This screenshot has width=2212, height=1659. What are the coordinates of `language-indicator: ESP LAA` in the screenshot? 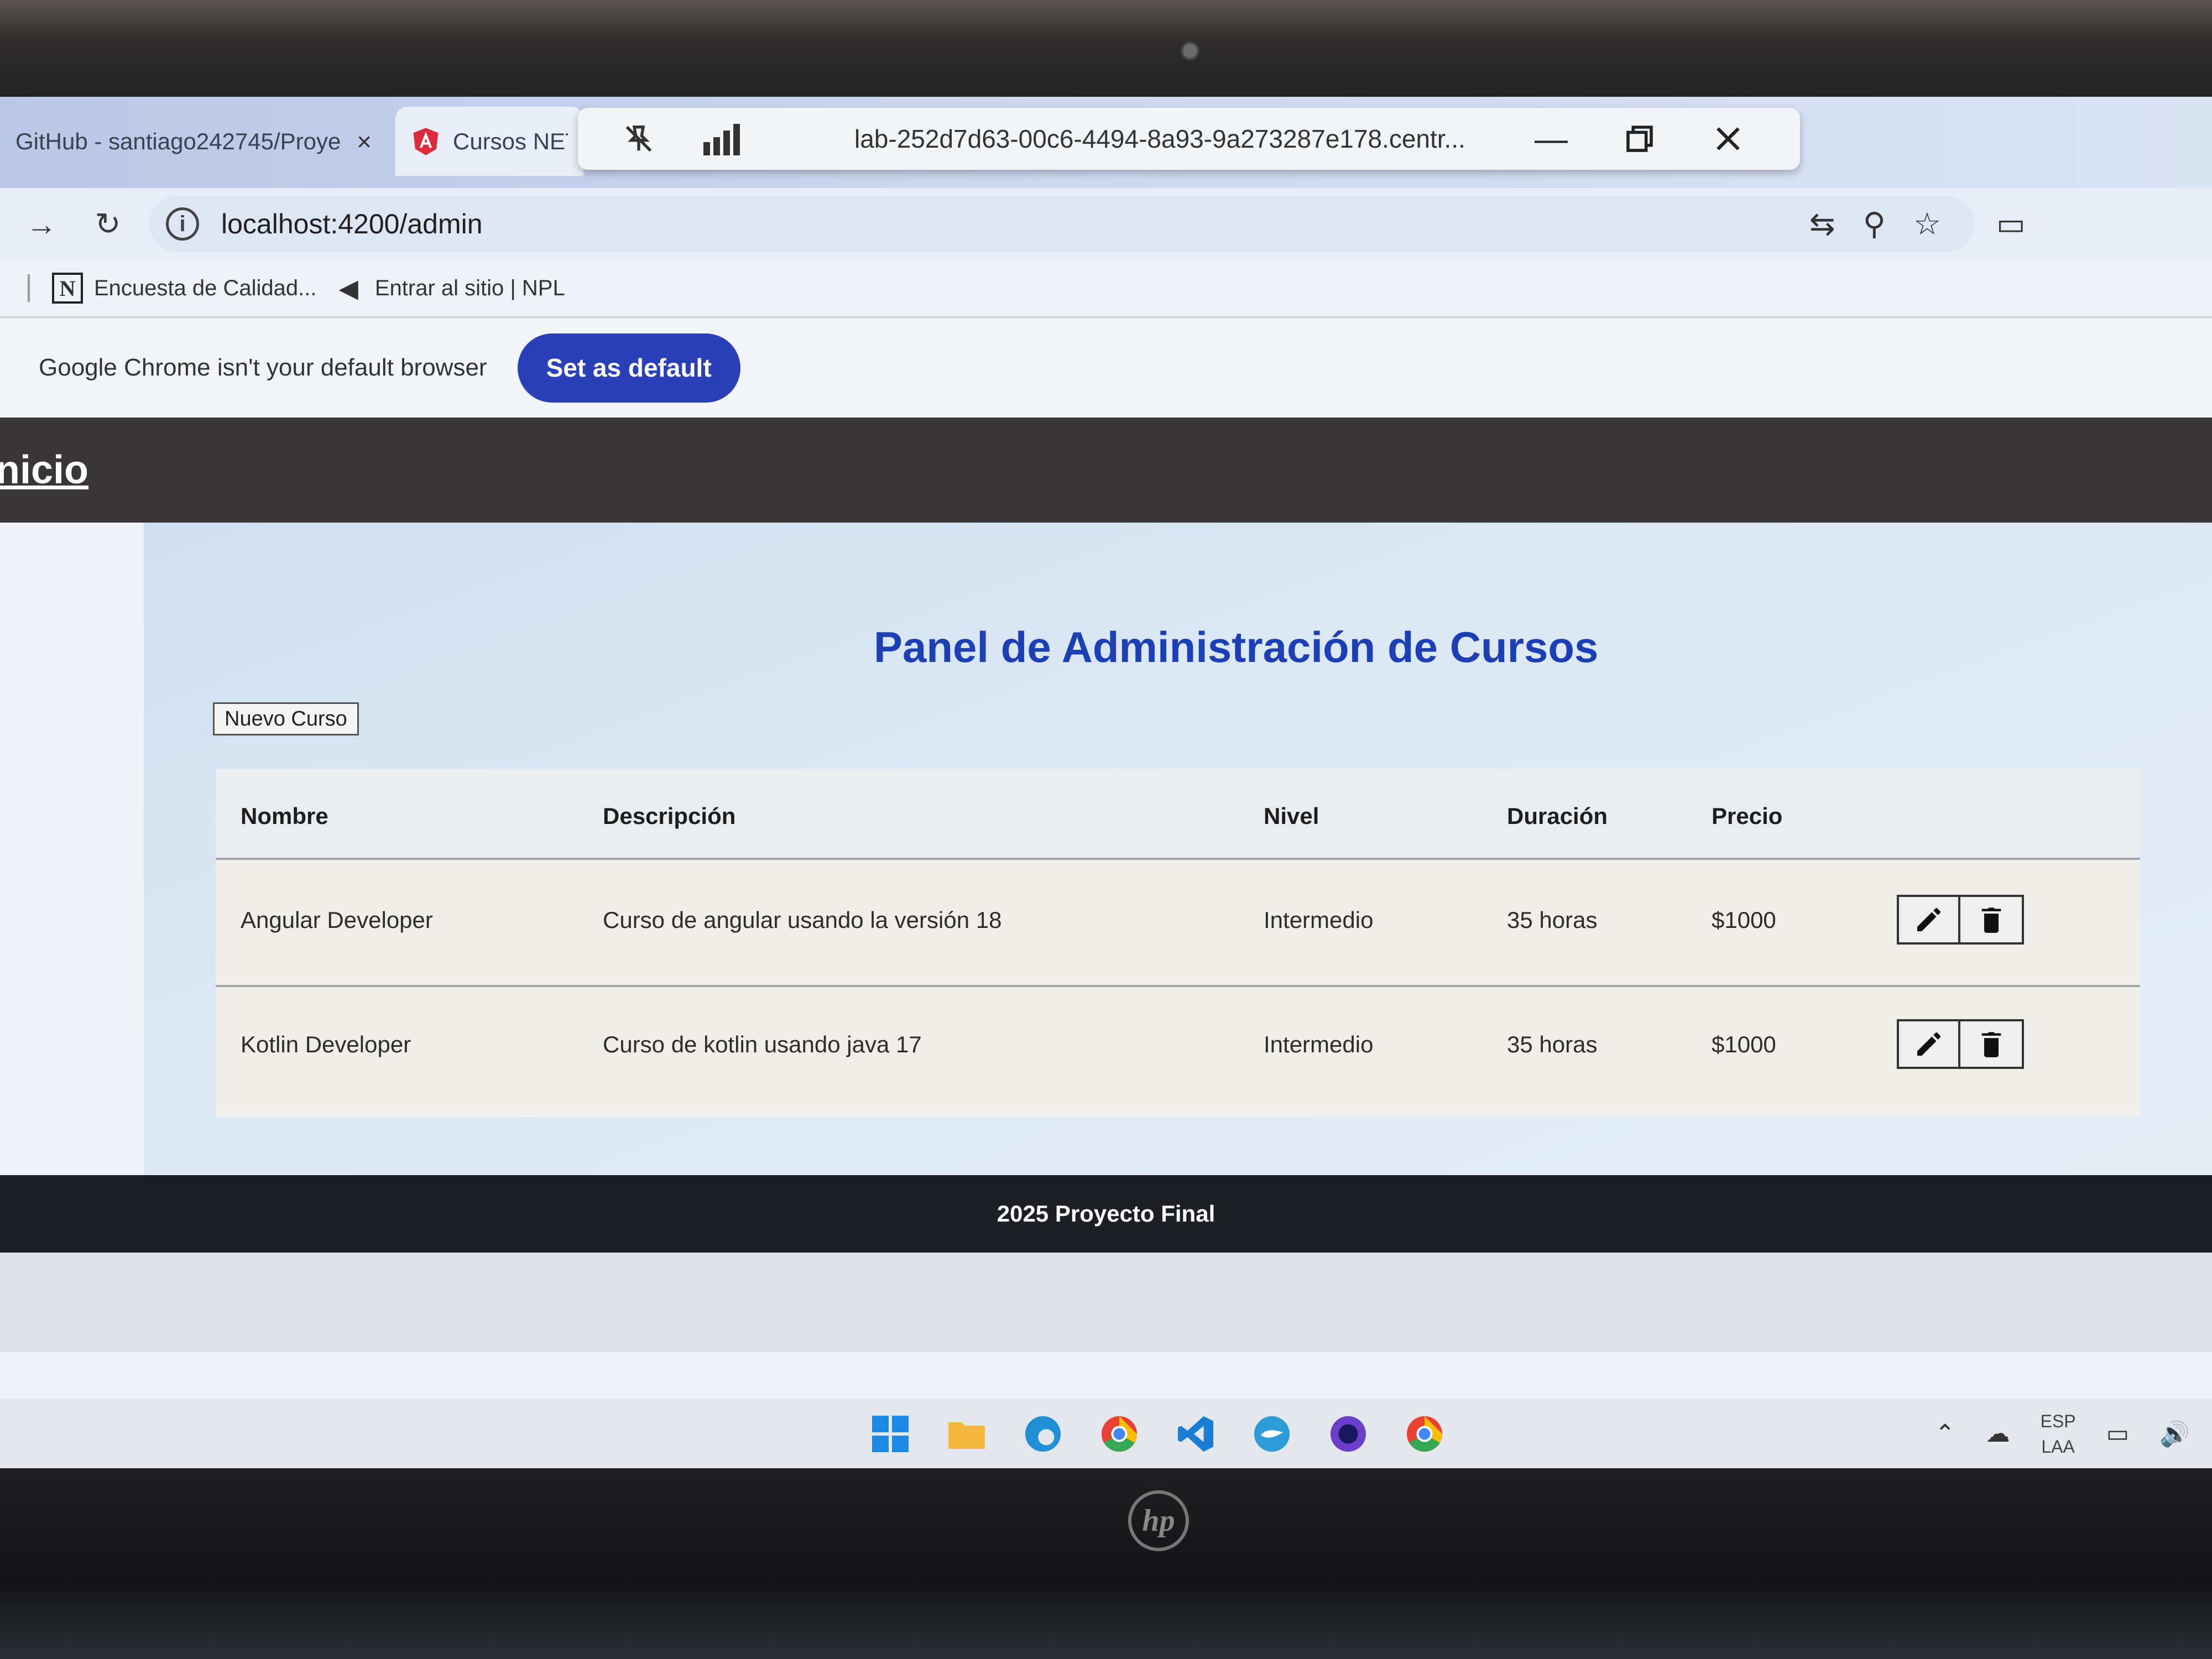 It's located at (2059, 1434).